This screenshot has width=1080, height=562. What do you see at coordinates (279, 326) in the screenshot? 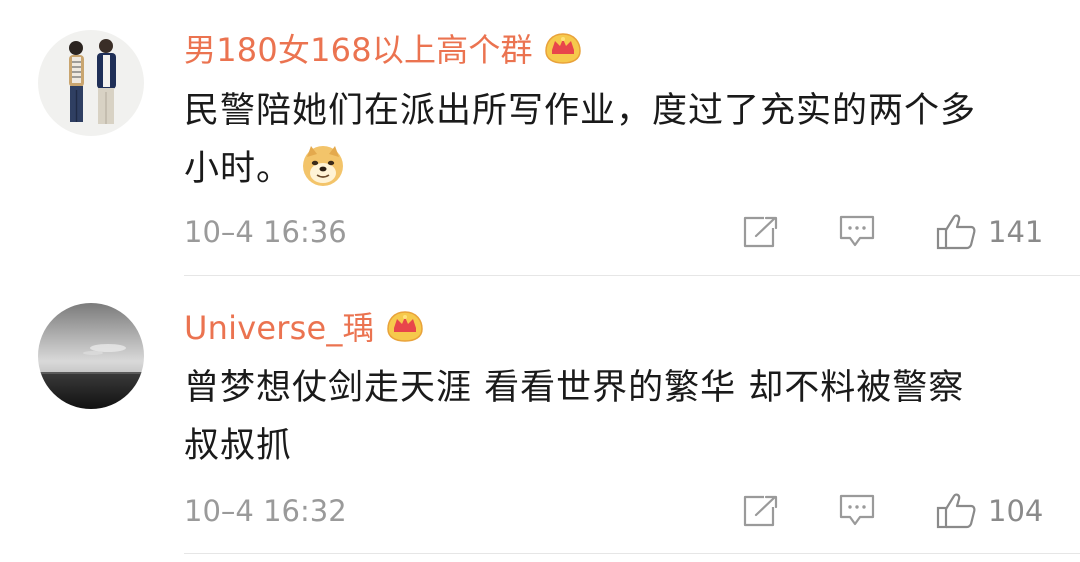
I see `username-link: Universe_瑀` at bounding box center [279, 326].